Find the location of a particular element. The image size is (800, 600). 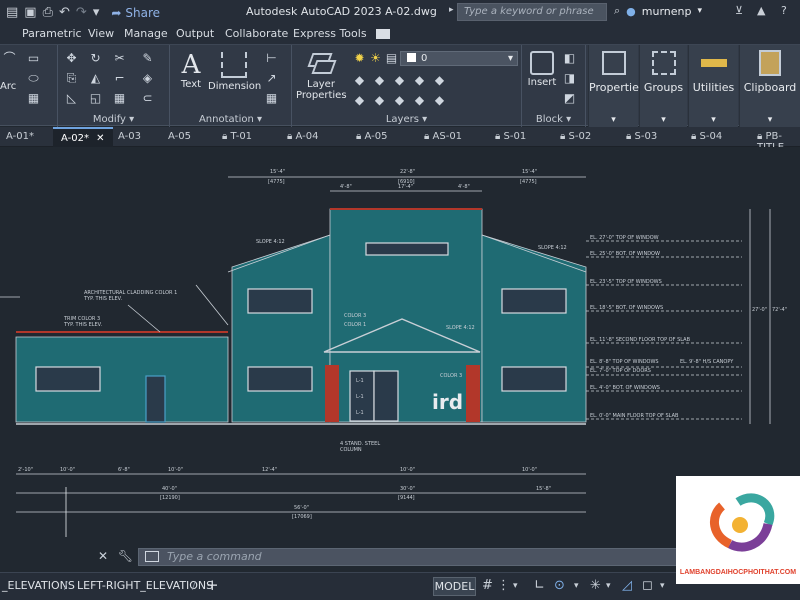

tab-t-01: 🔒︎ T-01 is located at coordinates (237, 136).